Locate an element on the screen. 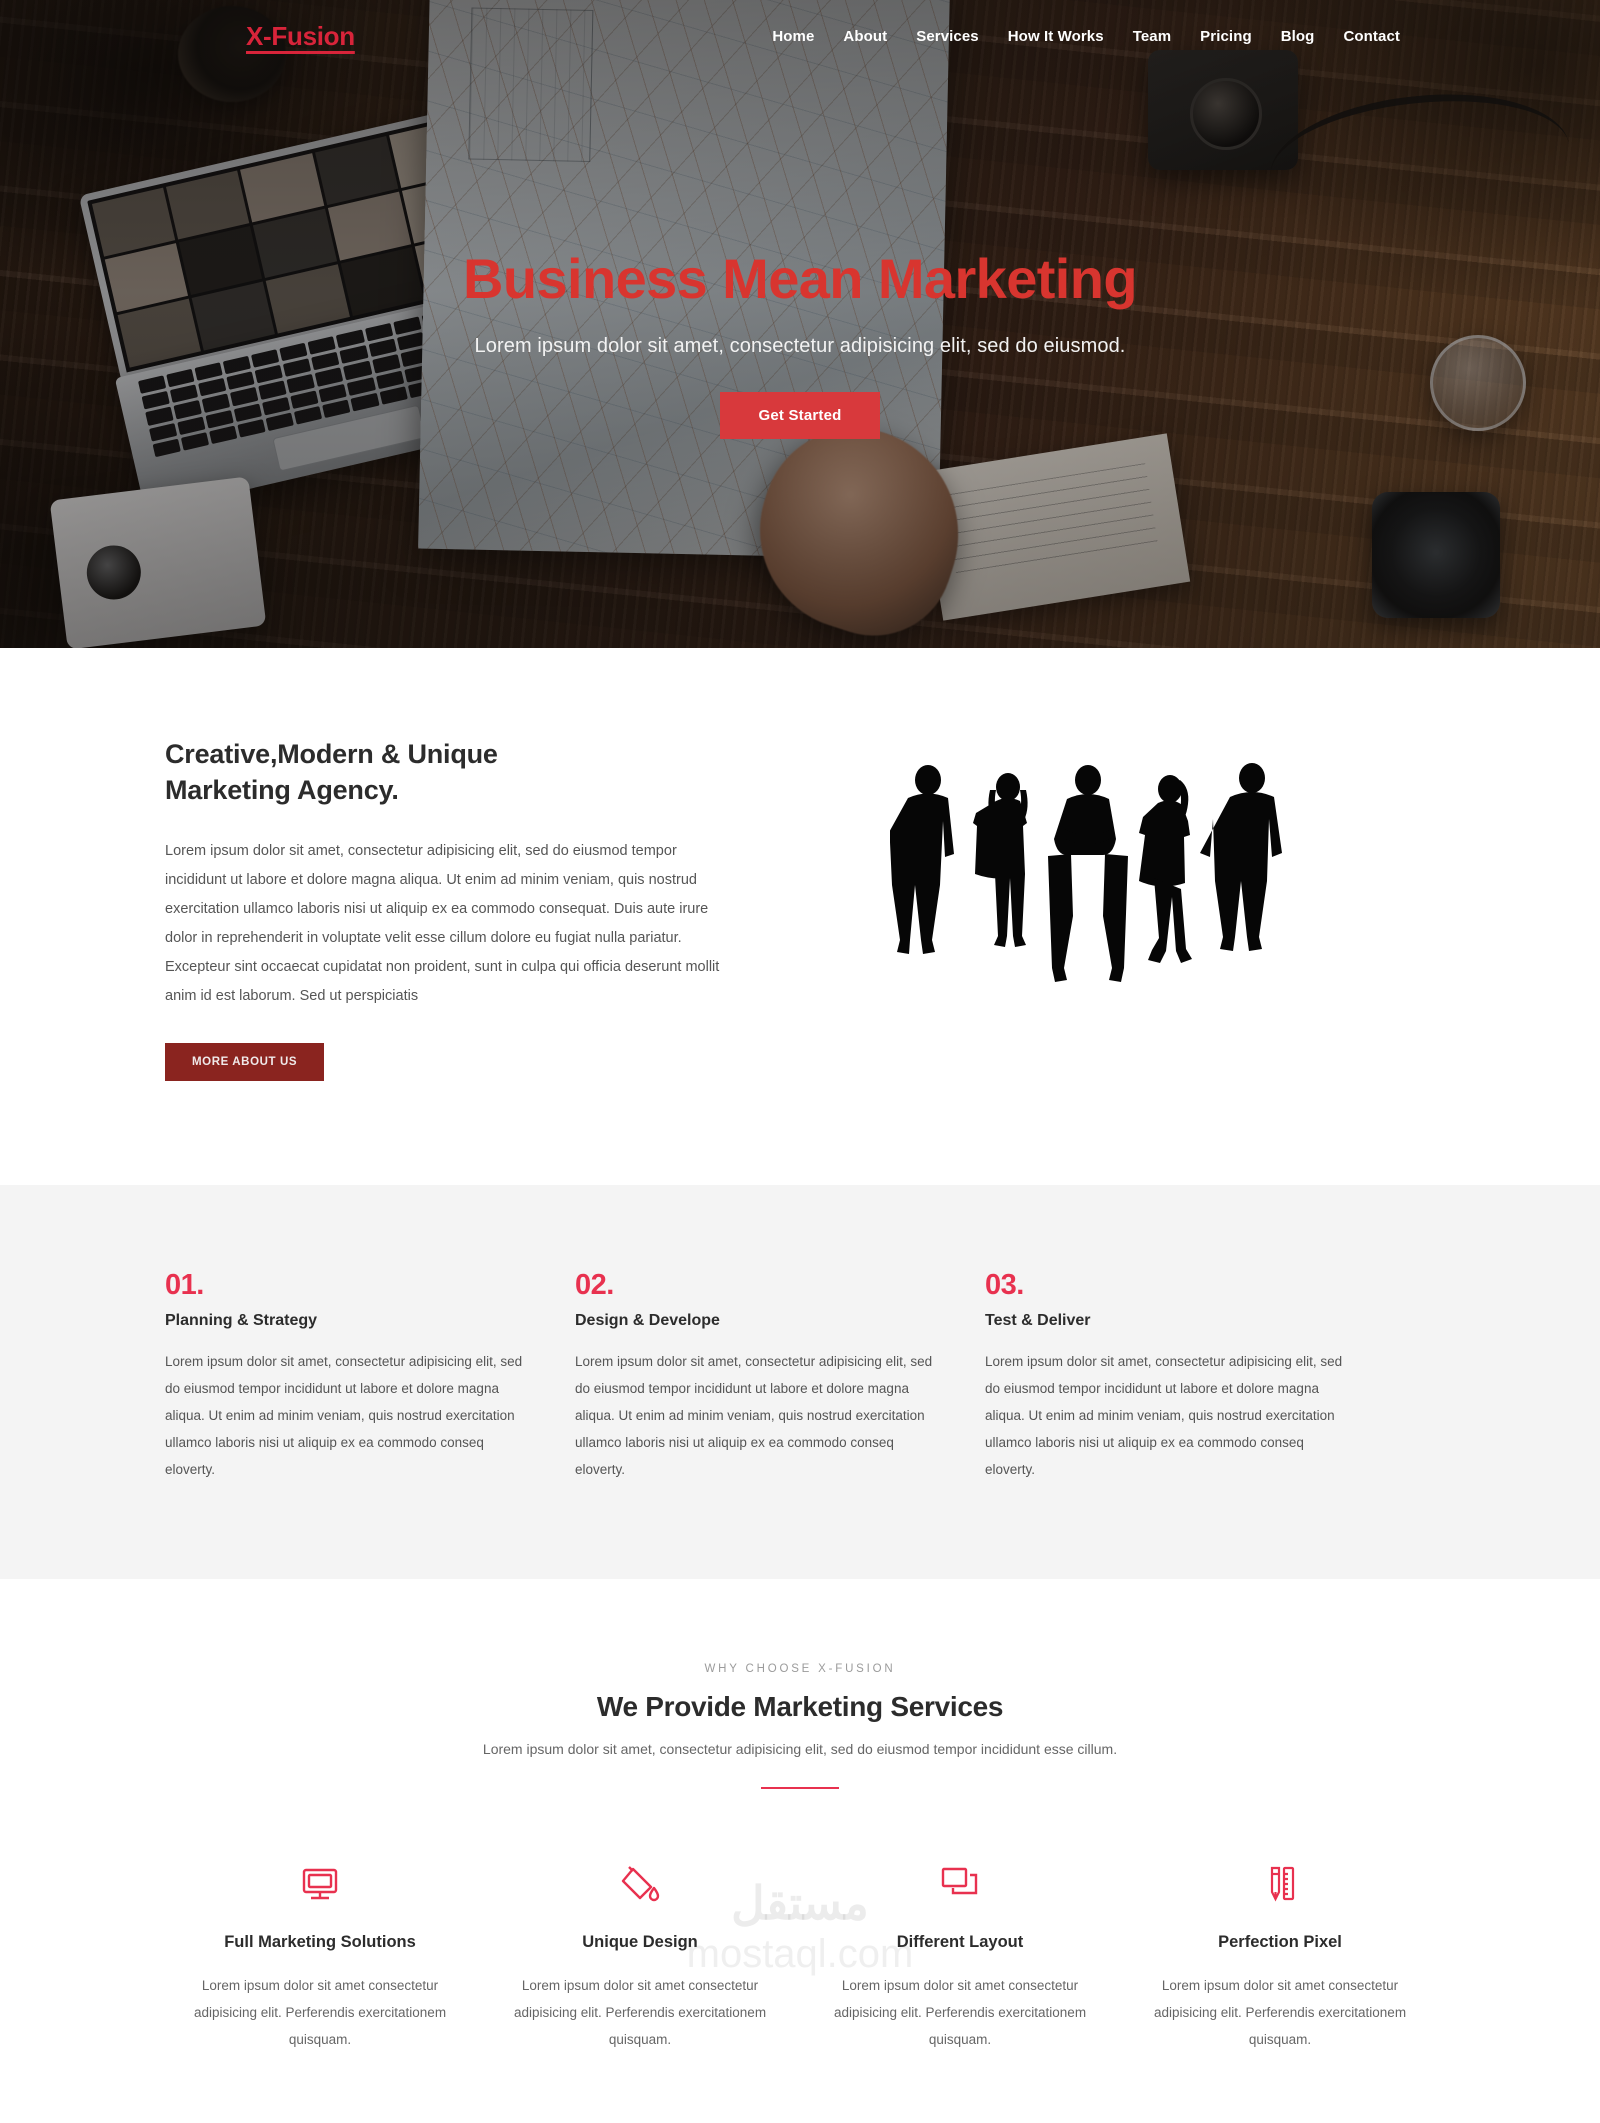 This screenshot has height=2123, width=1600. hero-title: Business Mean Marketing is located at coordinates (800, 278).